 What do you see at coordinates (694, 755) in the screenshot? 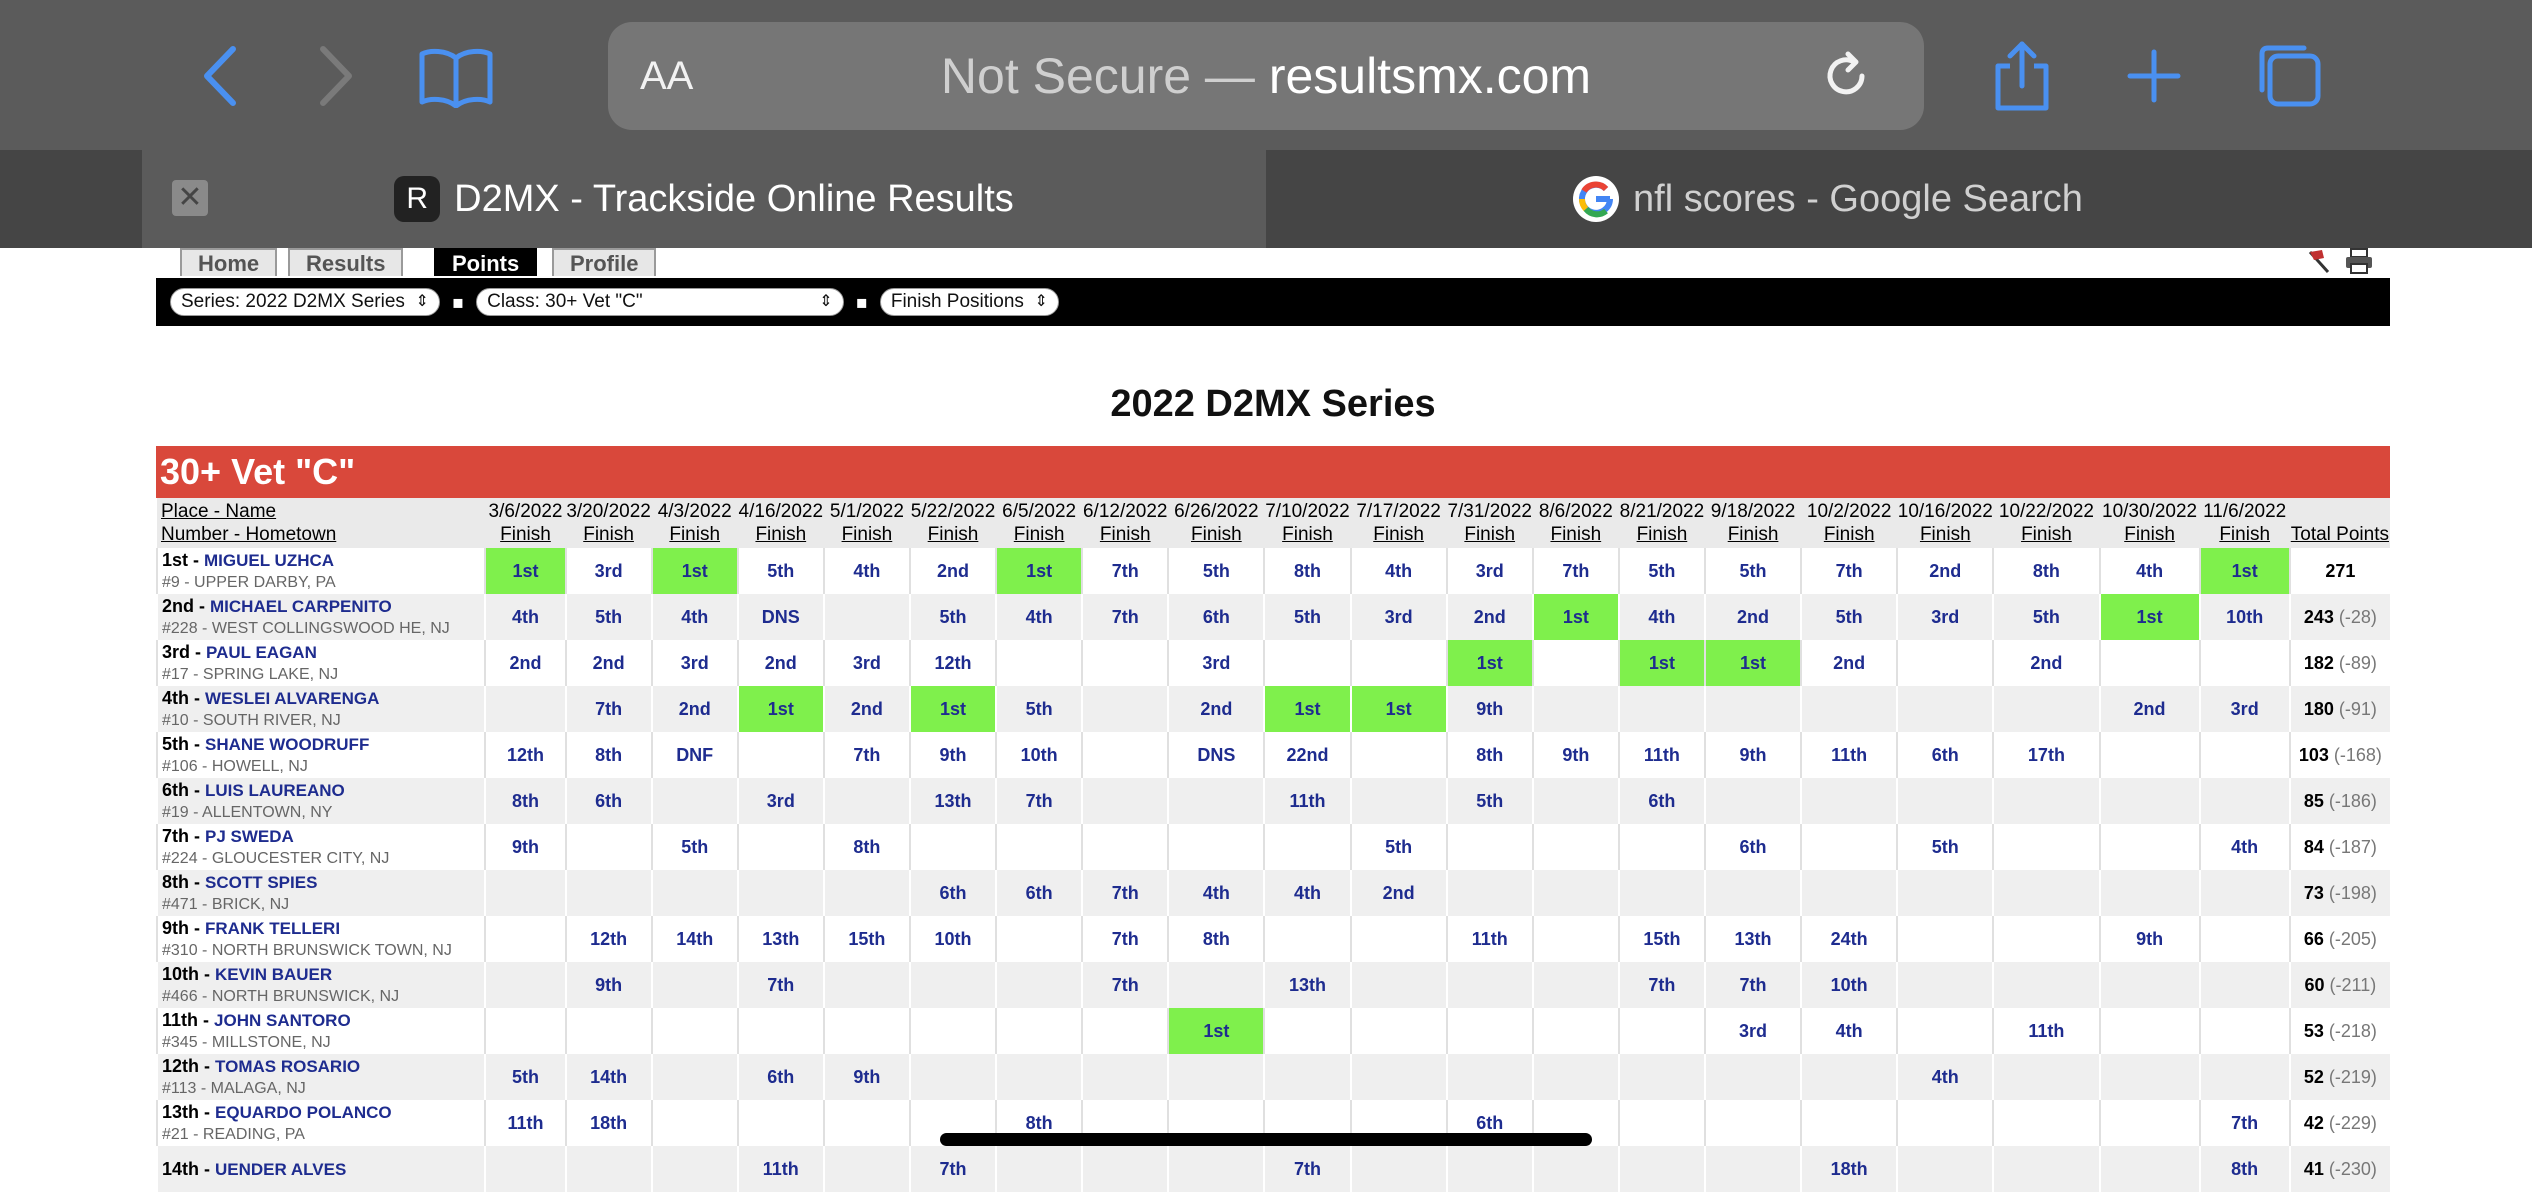
I see `finish-cell: DNF` at bounding box center [694, 755].